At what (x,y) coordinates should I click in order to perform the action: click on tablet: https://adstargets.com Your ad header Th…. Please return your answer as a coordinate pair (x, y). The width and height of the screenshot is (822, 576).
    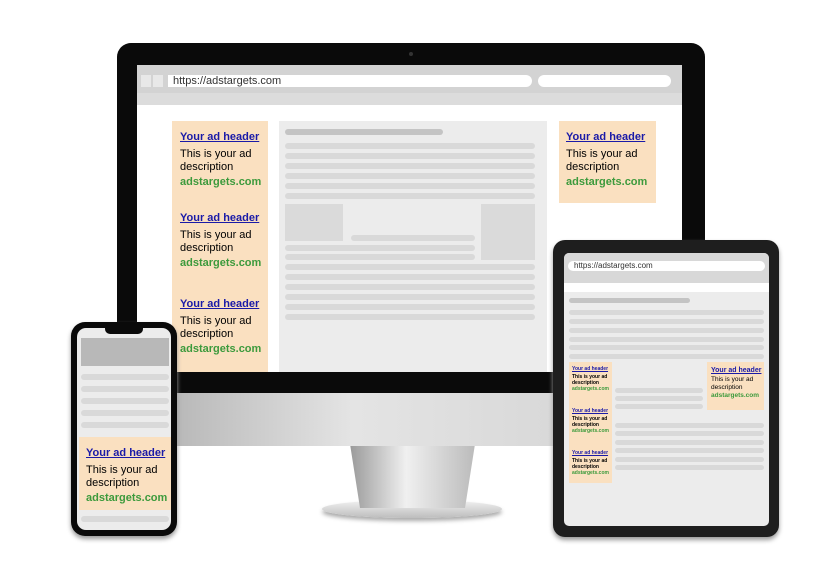
    Looking at the image, I should click on (666, 388).